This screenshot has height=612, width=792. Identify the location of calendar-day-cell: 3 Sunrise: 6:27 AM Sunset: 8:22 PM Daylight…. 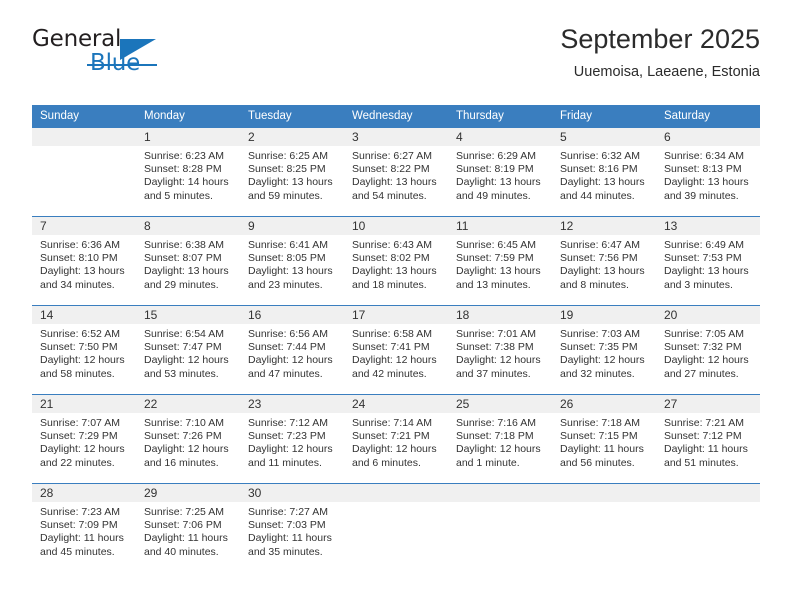
(396, 172).